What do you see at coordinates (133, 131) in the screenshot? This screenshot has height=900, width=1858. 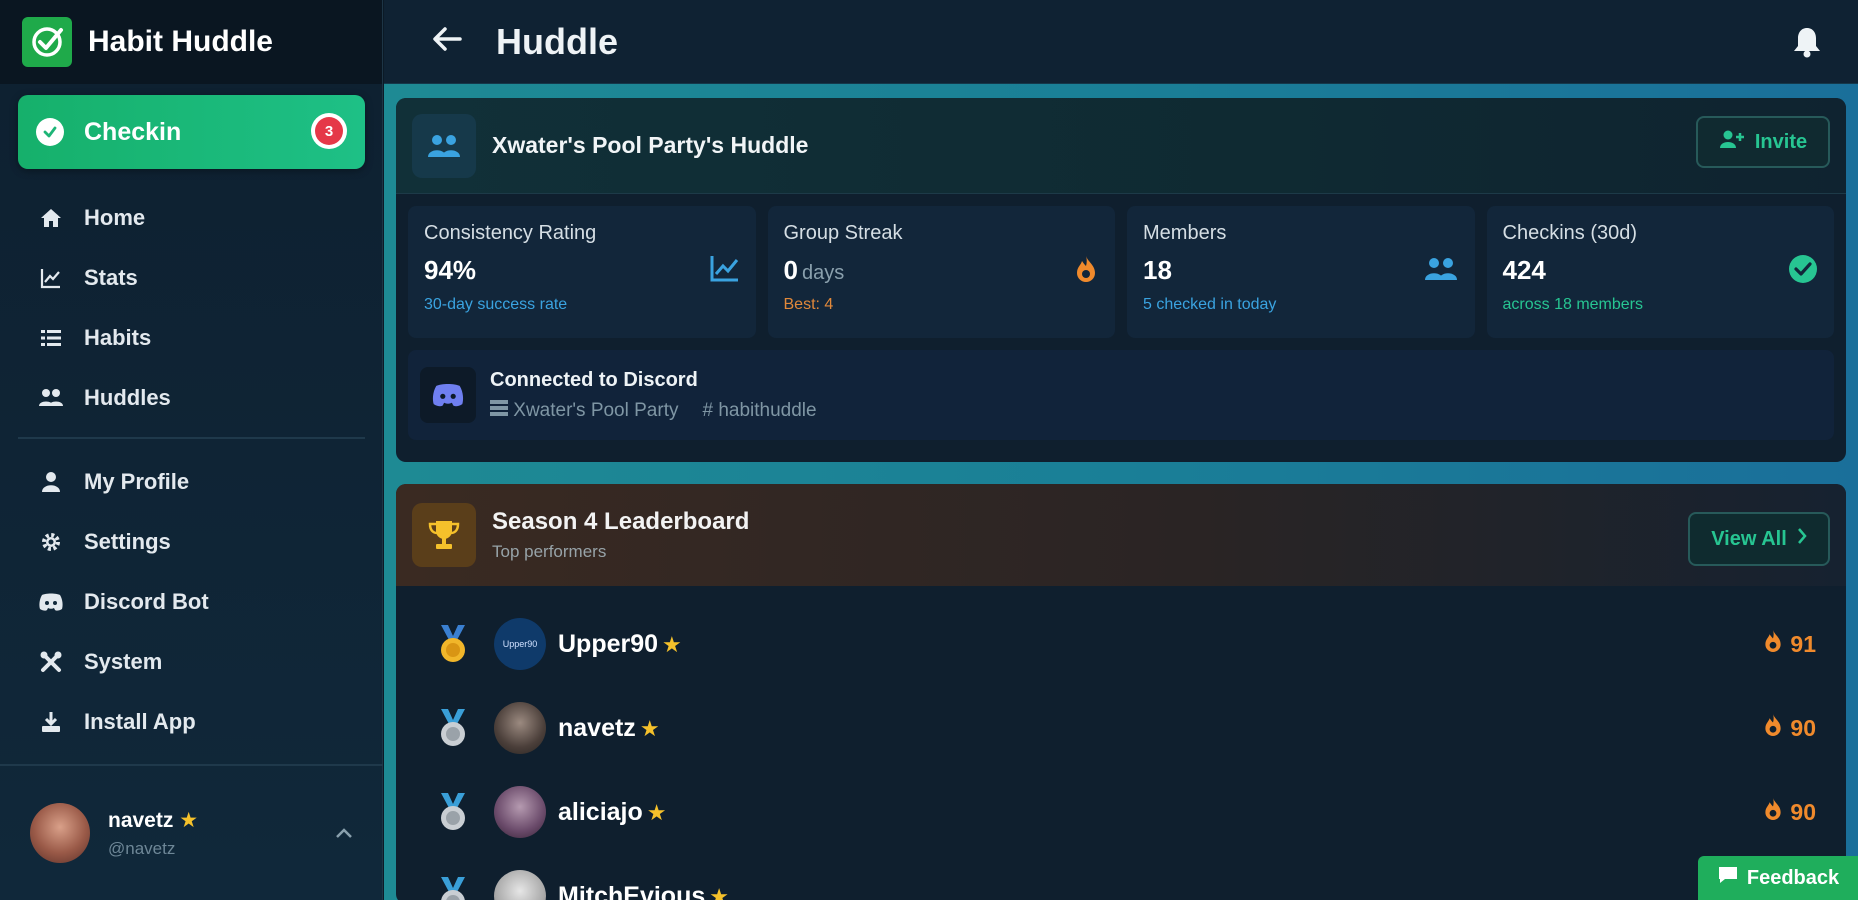 I see `checkin-label: Checkin` at bounding box center [133, 131].